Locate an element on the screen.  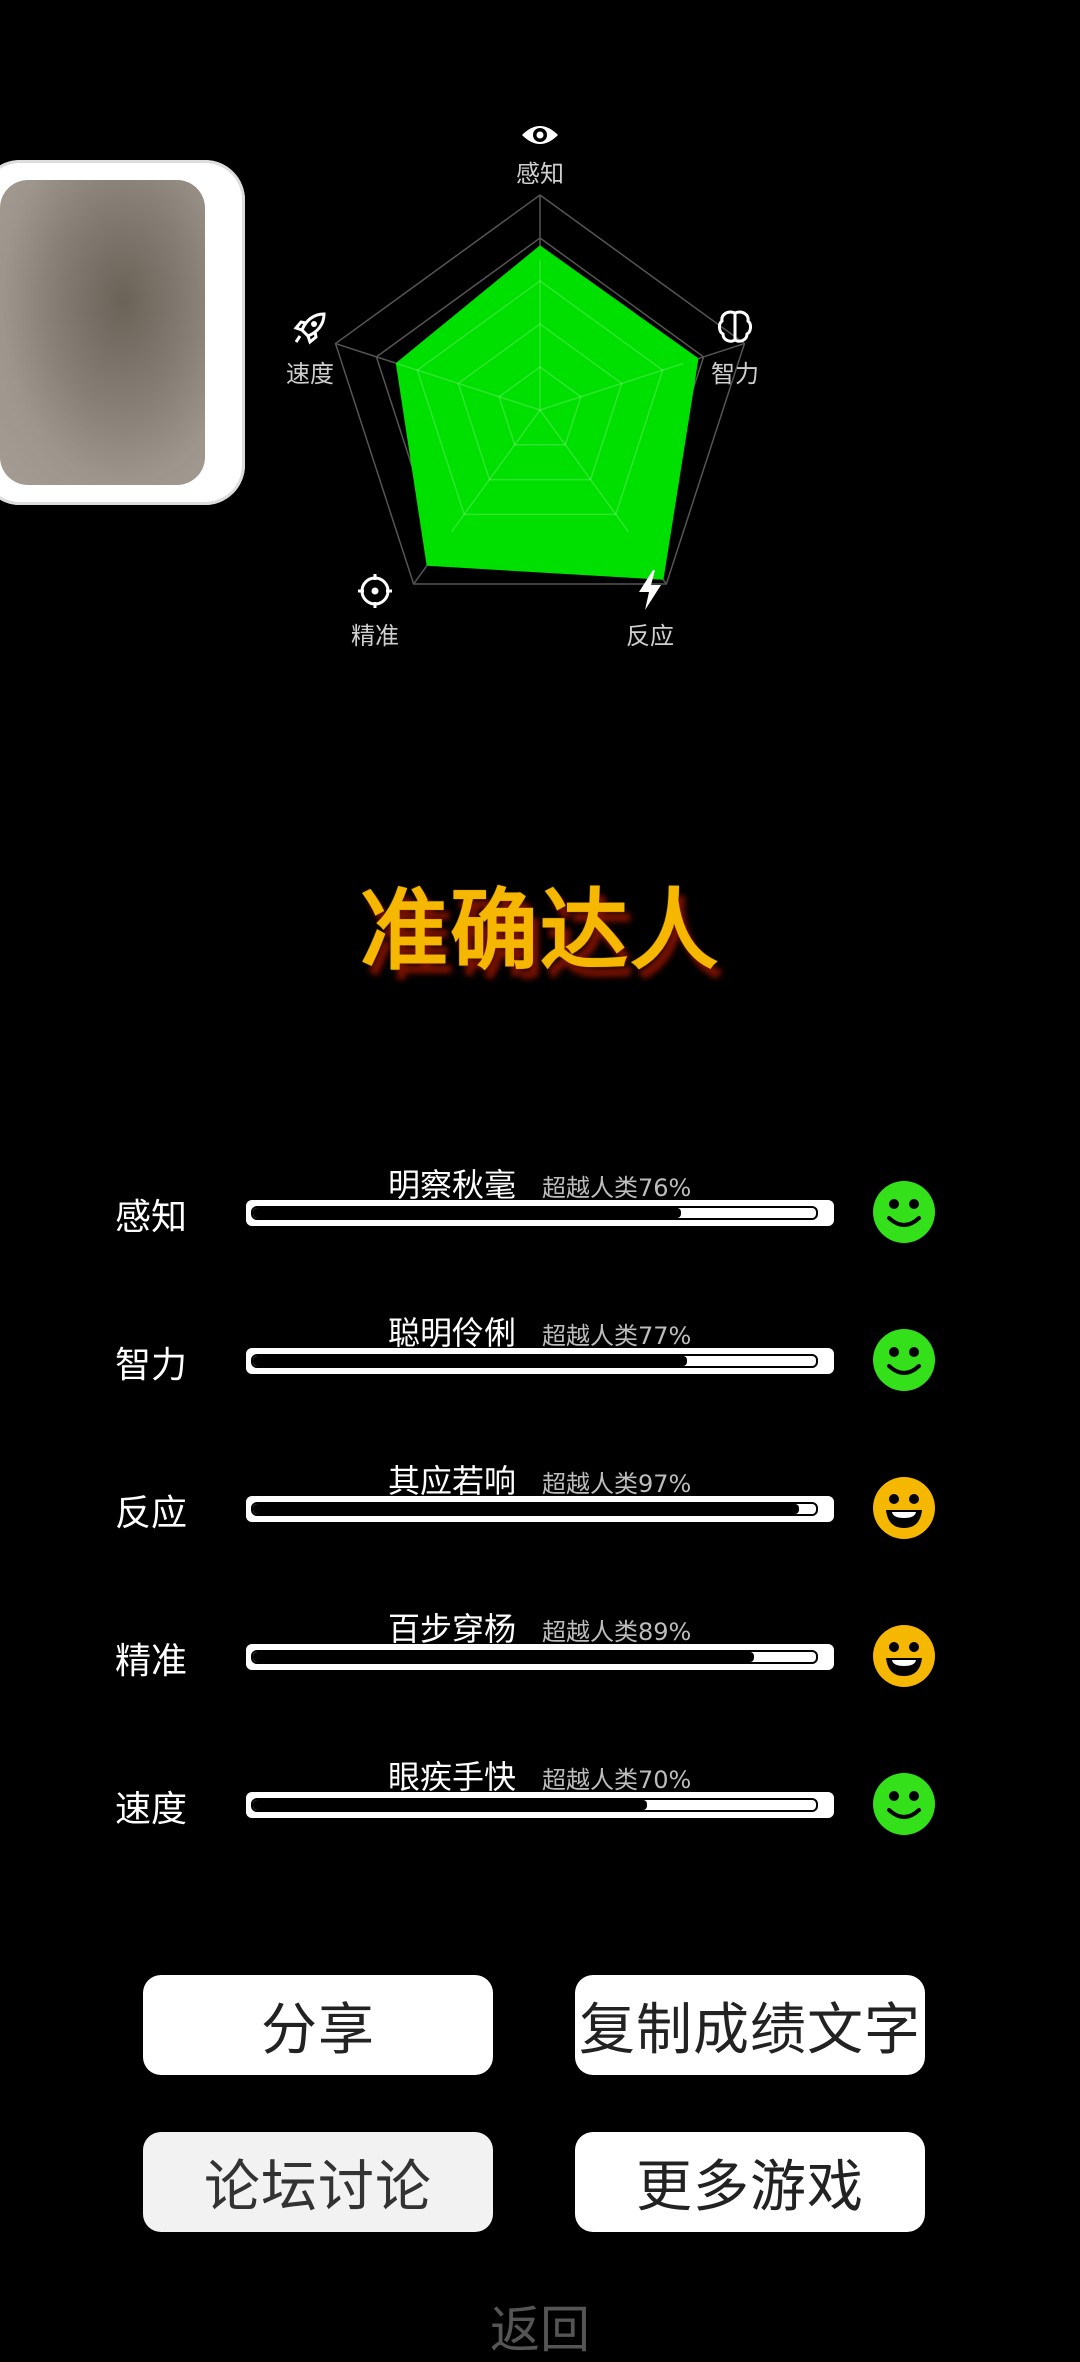
brain-icon is located at coordinates (735, 329).